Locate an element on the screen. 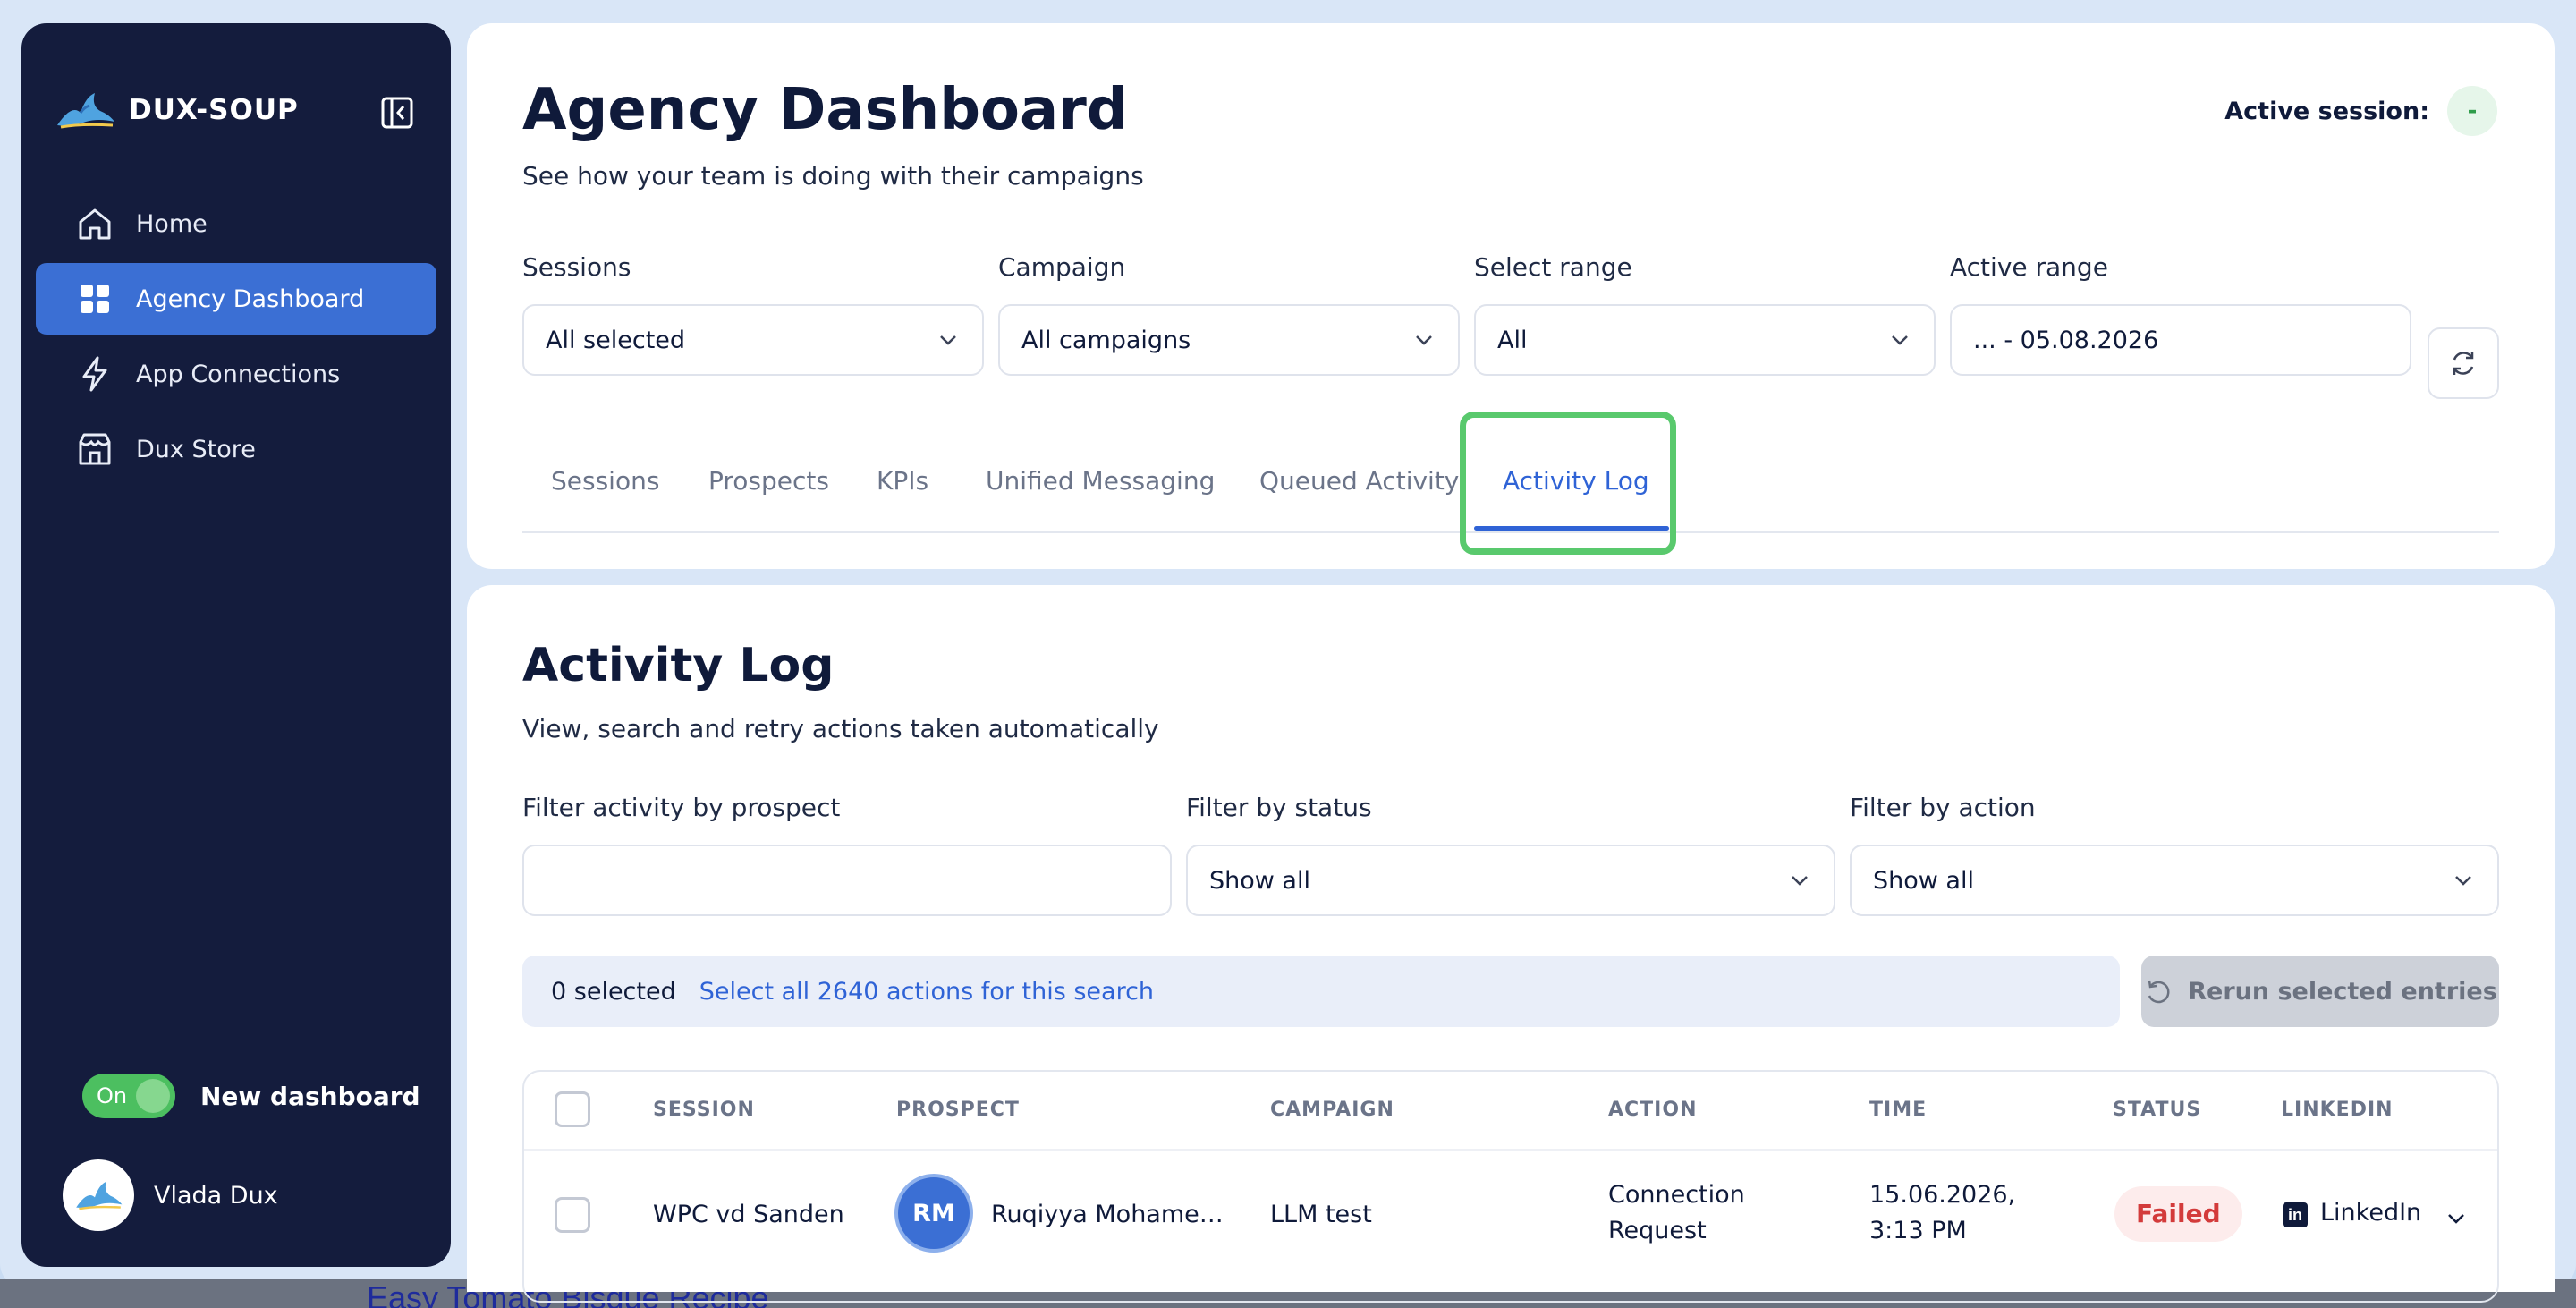 The height and width of the screenshot is (1308, 2576). sidebar-item-home: Home is located at coordinates (236, 223).